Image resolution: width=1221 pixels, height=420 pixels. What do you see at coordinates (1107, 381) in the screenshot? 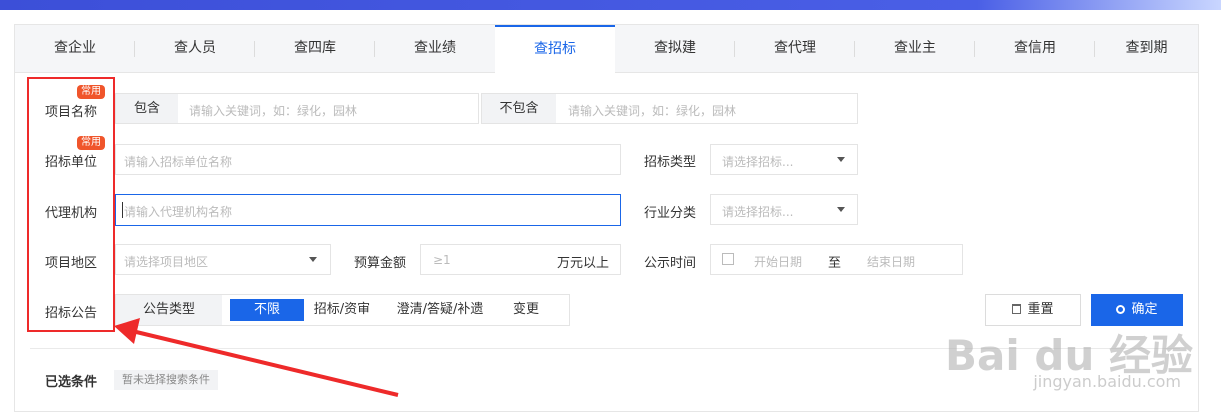
I see `watermark-url: jingyan.baidu.com` at bounding box center [1107, 381].